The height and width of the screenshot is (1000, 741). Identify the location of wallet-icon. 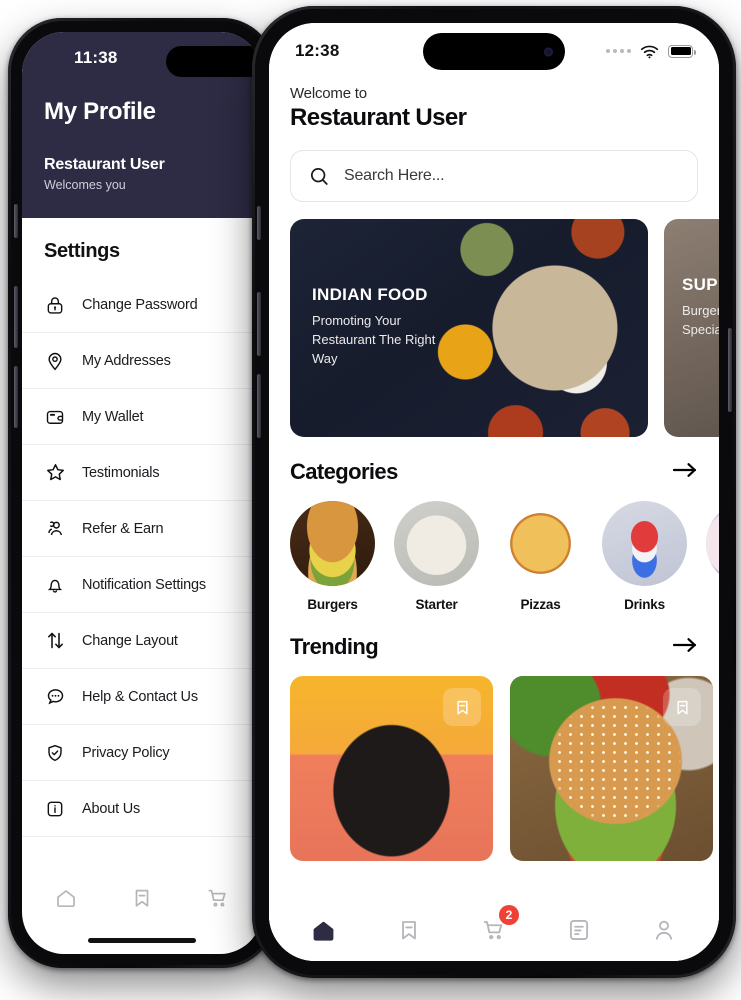
(55, 417).